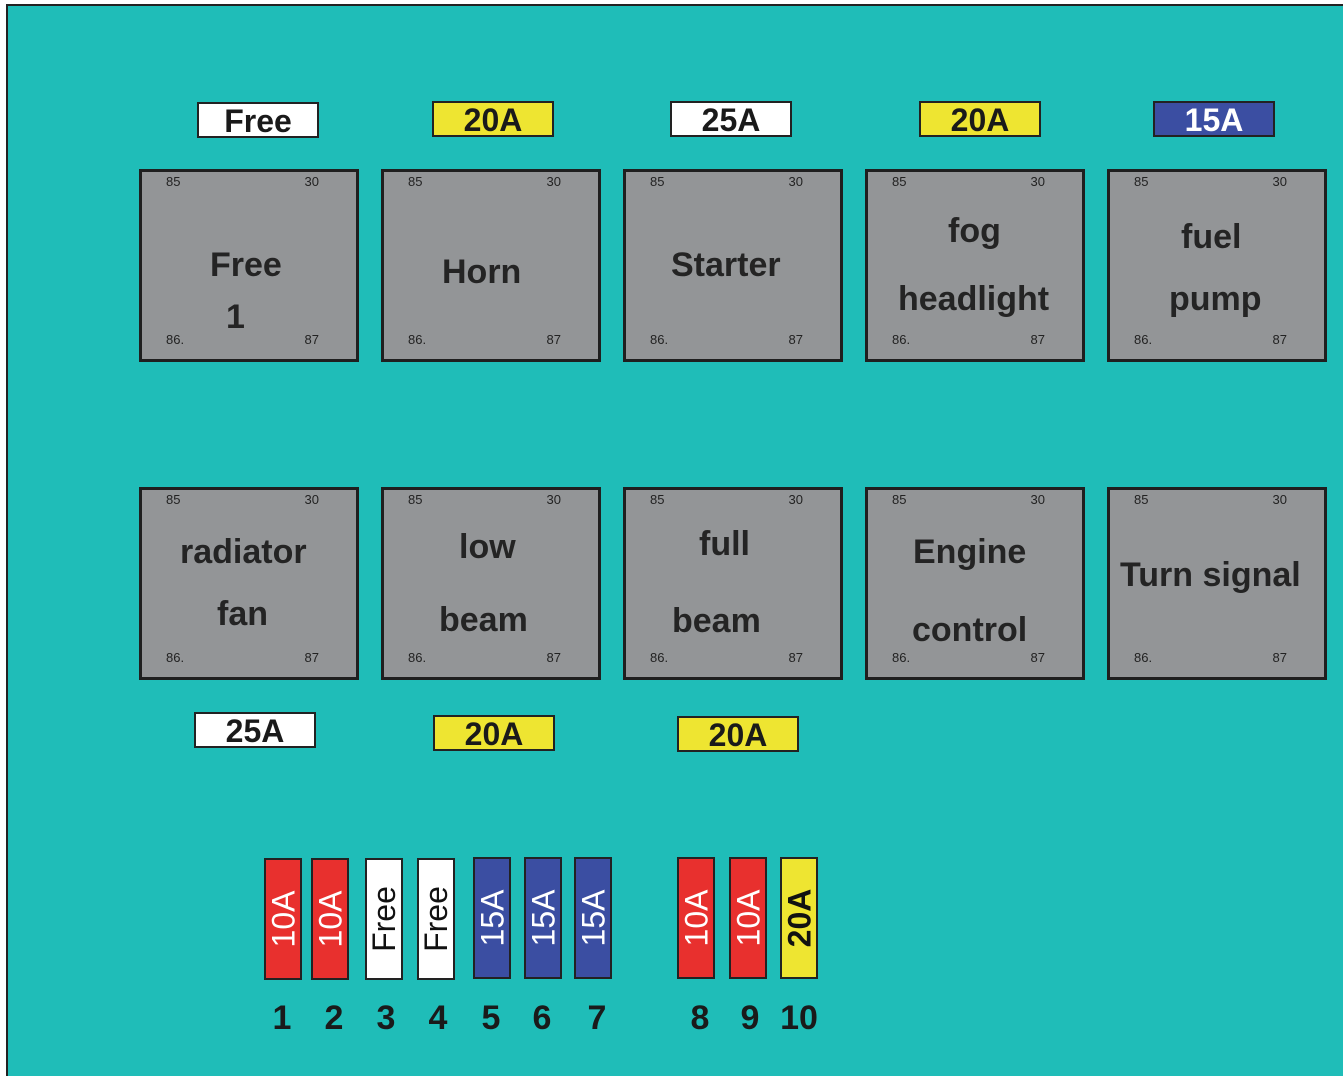 Image resolution: width=1343 pixels, height=1076 pixels. What do you see at coordinates (255, 730) in the screenshot?
I see `bottom-tag-1: 25A` at bounding box center [255, 730].